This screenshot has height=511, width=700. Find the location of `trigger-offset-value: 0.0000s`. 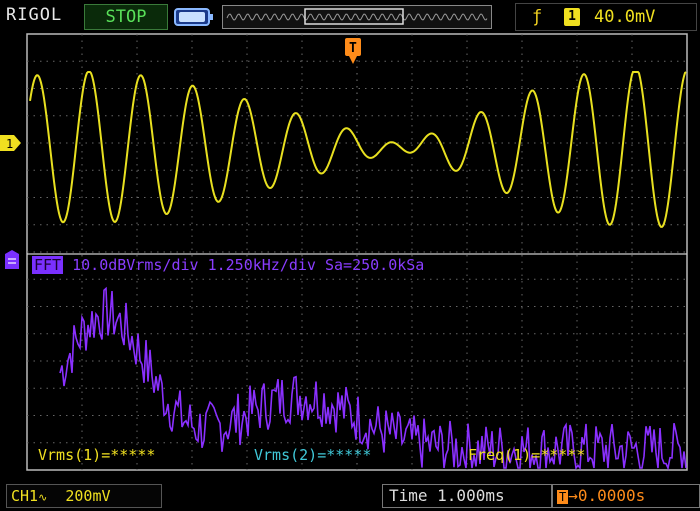

trigger-offset-value: 0.0000s is located at coordinates (611, 495).